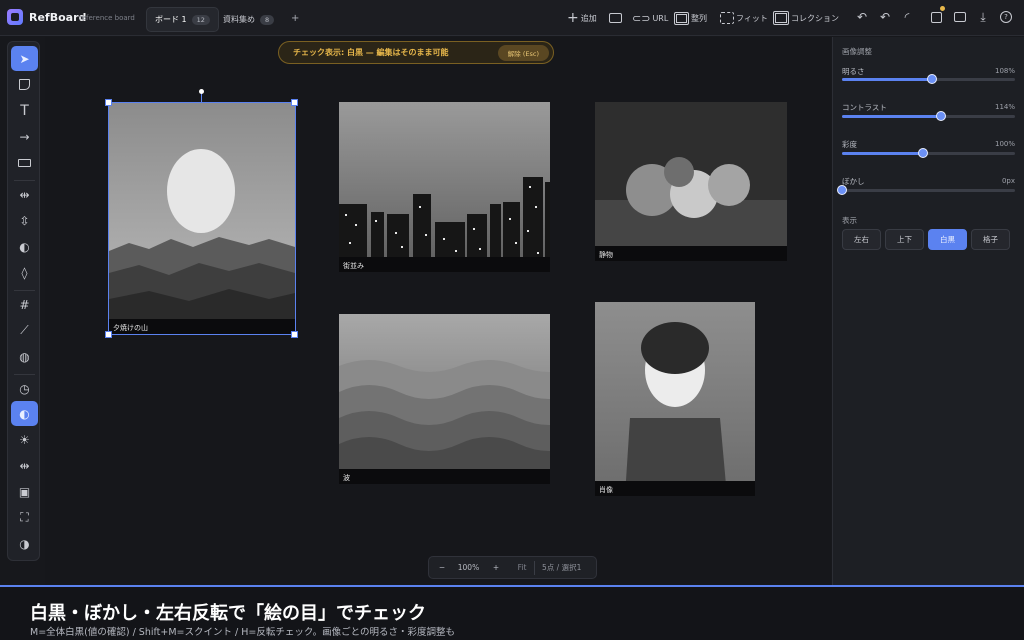  Describe the element at coordinates (171, 19) in the screenshot. I see `tab-label: ボード 1` at that location.